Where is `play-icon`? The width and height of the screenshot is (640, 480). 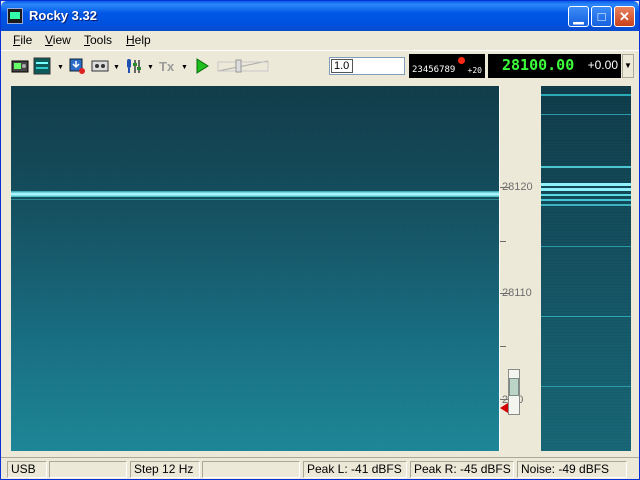 play-icon is located at coordinates (202, 66).